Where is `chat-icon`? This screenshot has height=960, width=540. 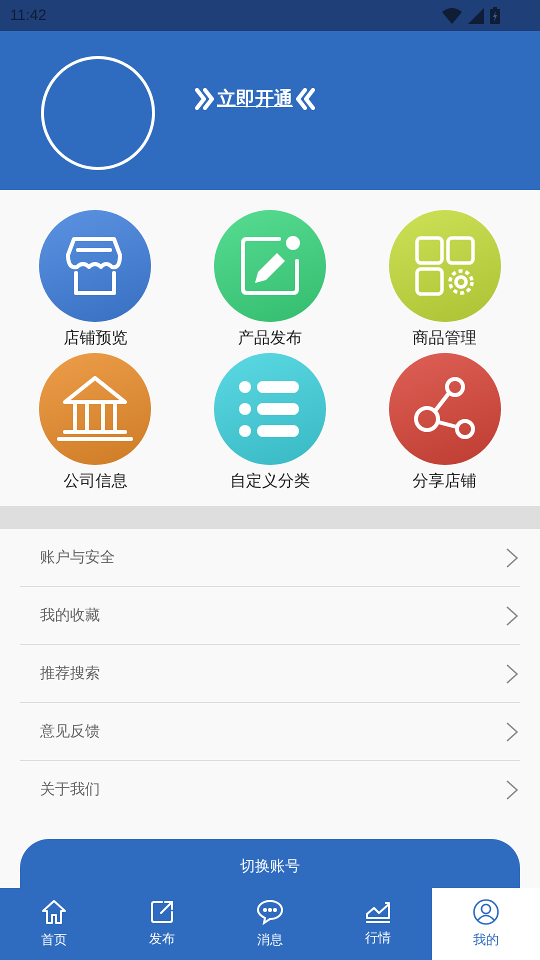
chat-icon is located at coordinates (270, 912).